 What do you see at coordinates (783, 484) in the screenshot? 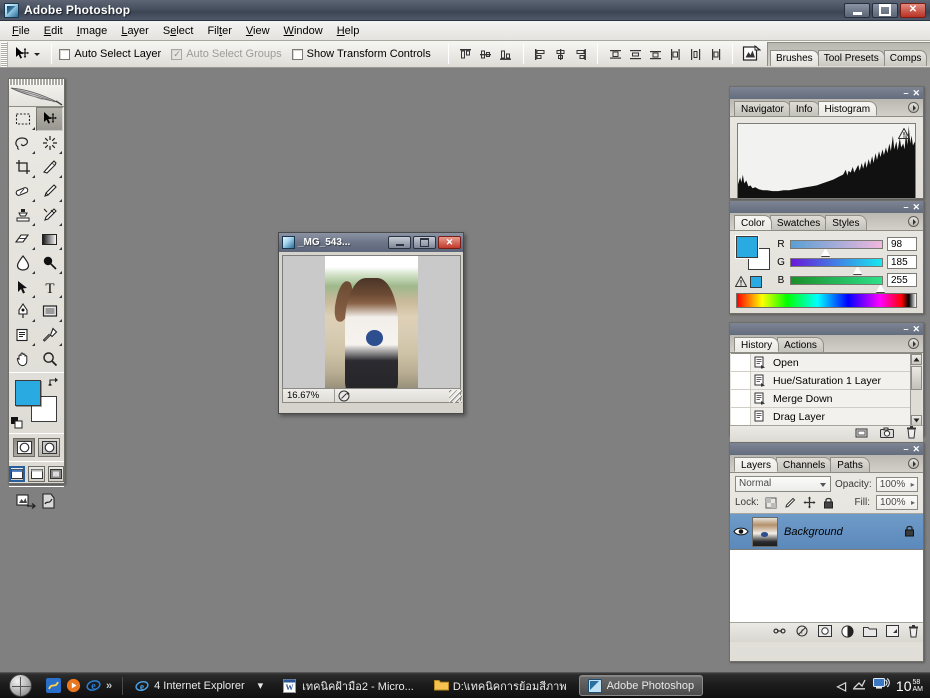
I see `blend-mode-select: Normal` at bounding box center [783, 484].